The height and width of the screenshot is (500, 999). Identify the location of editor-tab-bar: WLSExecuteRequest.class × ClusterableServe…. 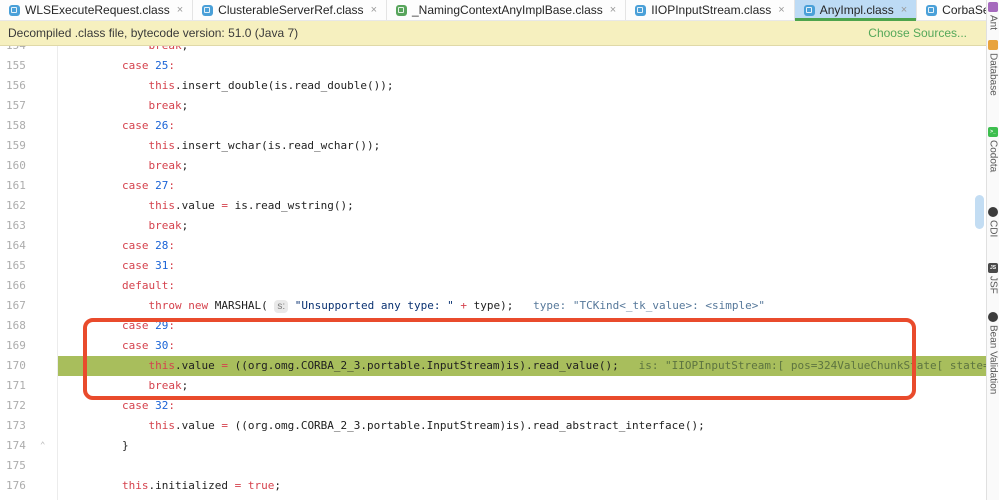
(499, 10).